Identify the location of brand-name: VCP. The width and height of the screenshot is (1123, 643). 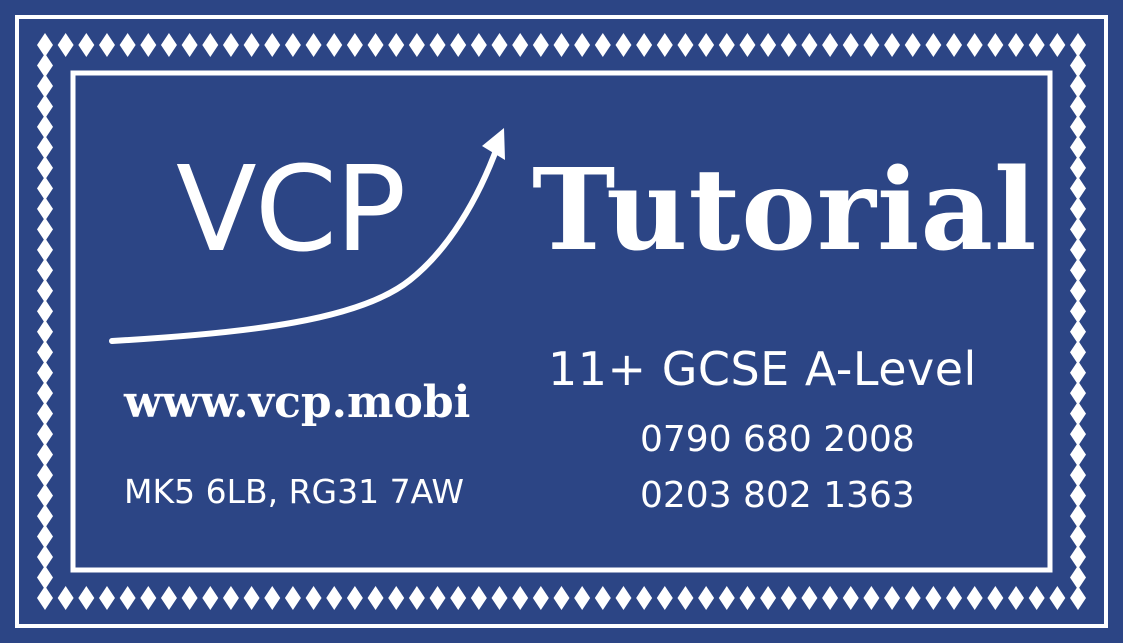
(291, 209).